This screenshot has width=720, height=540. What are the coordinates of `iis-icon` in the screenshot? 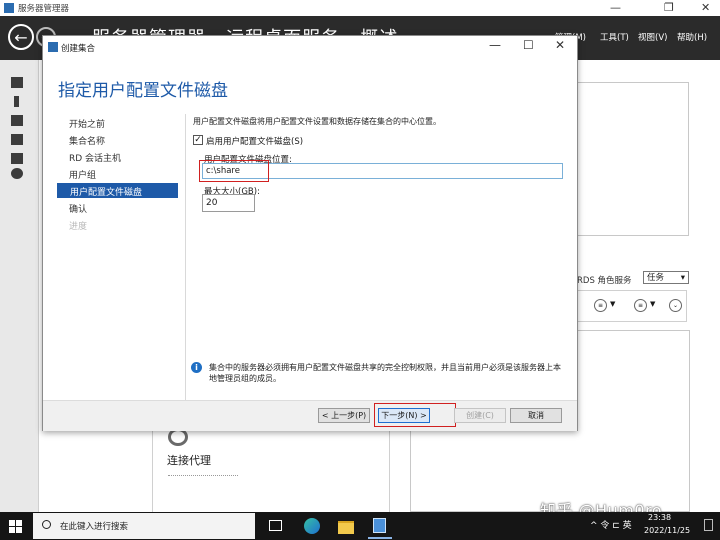 It's located at (17, 158).